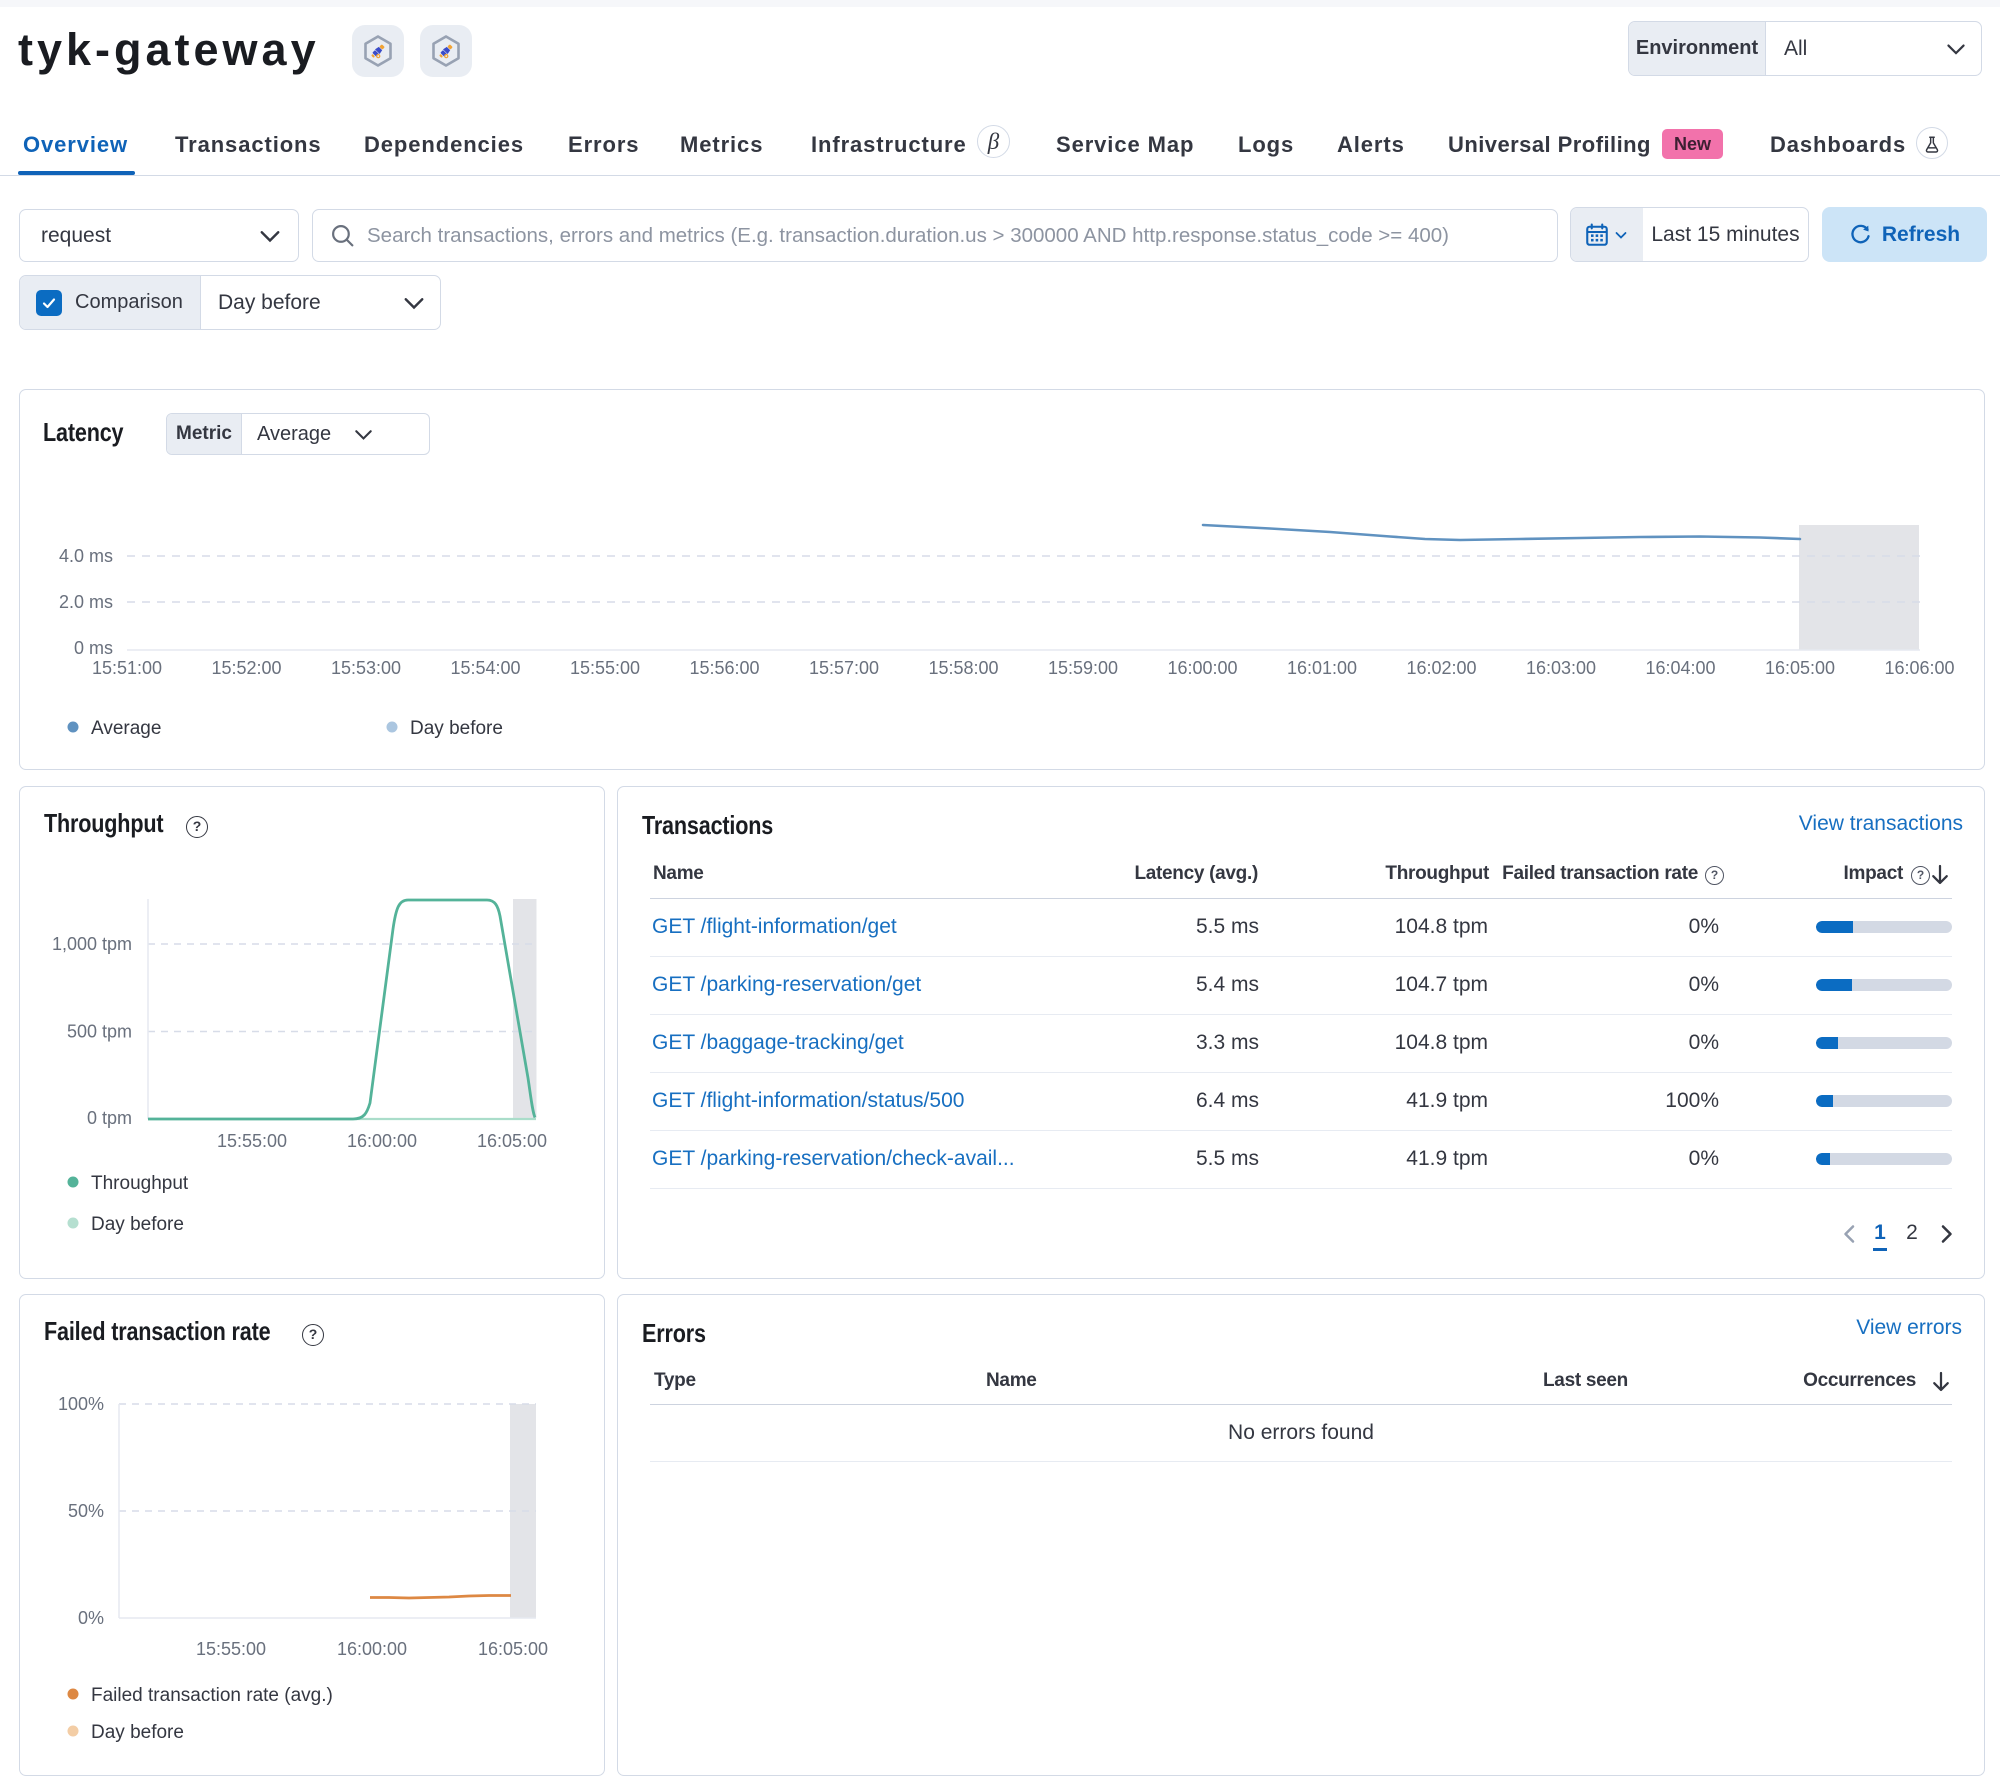 The height and width of the screenshot is (1788, 2000). Describe the element at coordinates (485, 668) in the screenshot. I see `svg-text: 15:54:00` at that location.